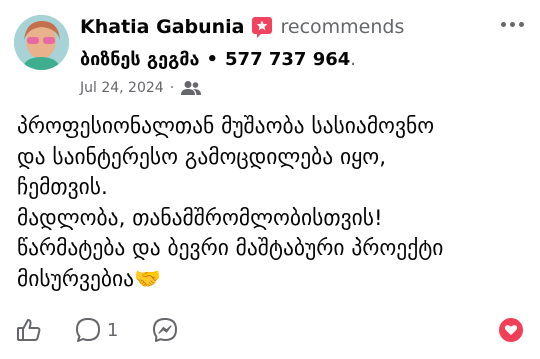 The image size is (540, 359). I want to click on author-avatar, so click(41, 42).